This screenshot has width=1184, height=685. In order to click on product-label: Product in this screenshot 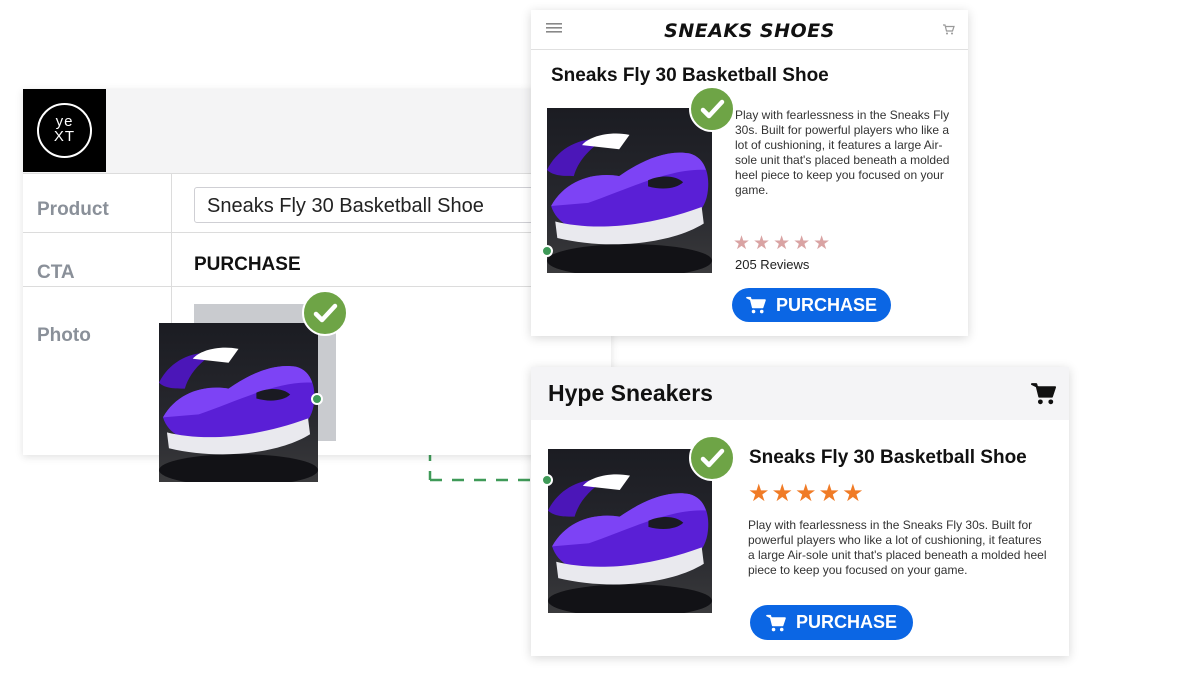, I will do `click(73, 209)`.